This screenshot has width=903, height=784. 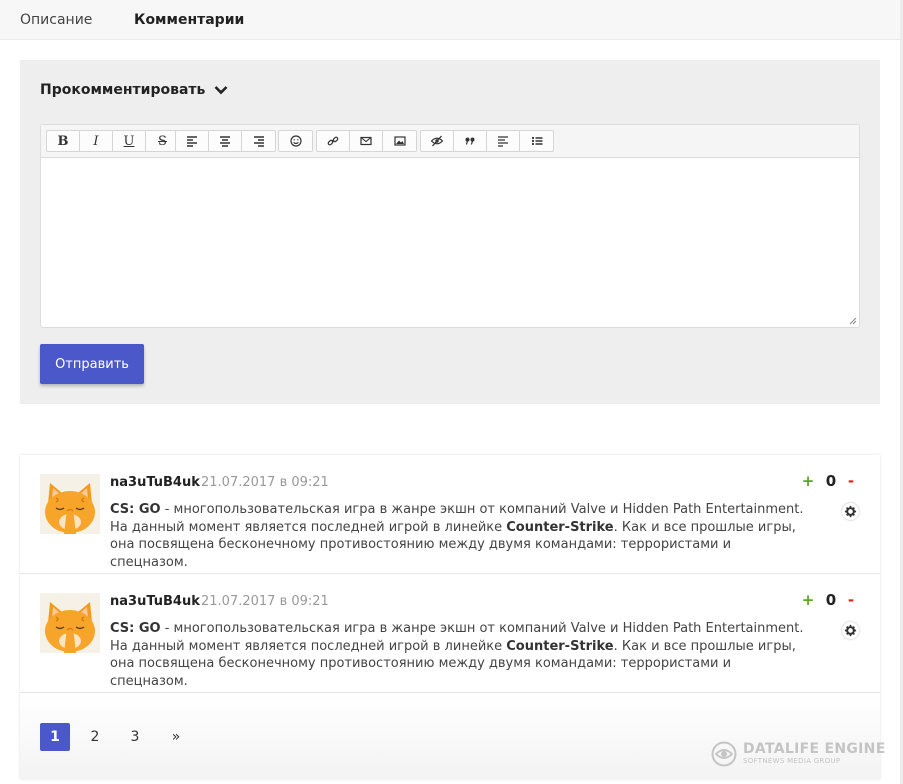 I want to click on dle-subtitle: SOFTNEWS MEDIA GROUP, so click(x=792, y=761).